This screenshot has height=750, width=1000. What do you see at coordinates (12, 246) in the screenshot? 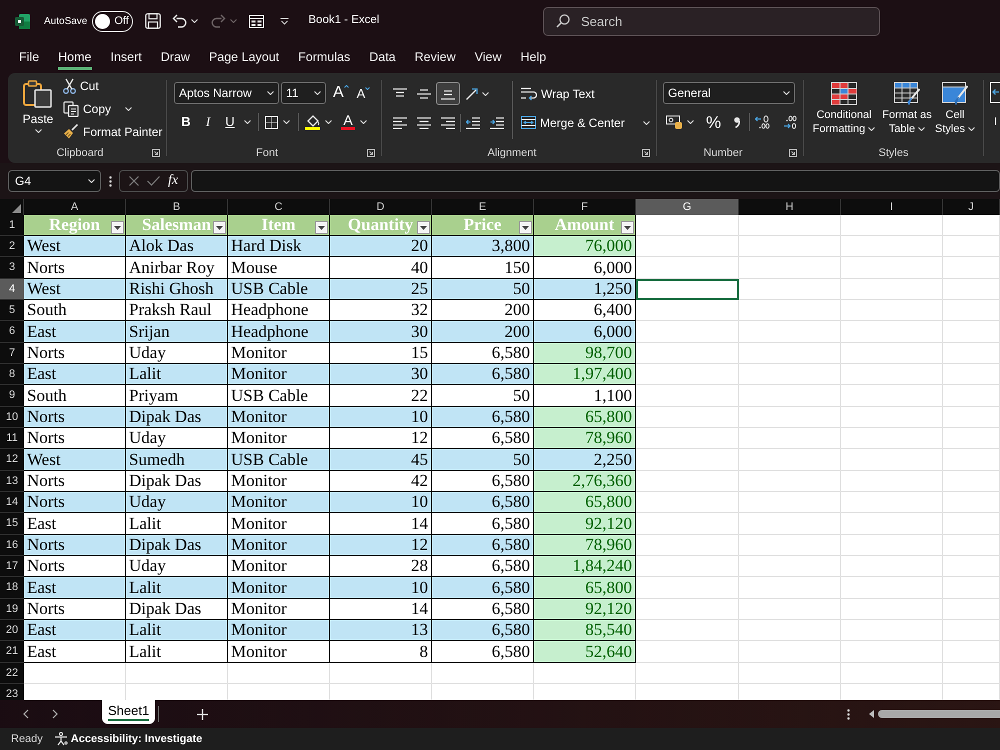
I see `row-header: 2` at bounding box center [12, 246].